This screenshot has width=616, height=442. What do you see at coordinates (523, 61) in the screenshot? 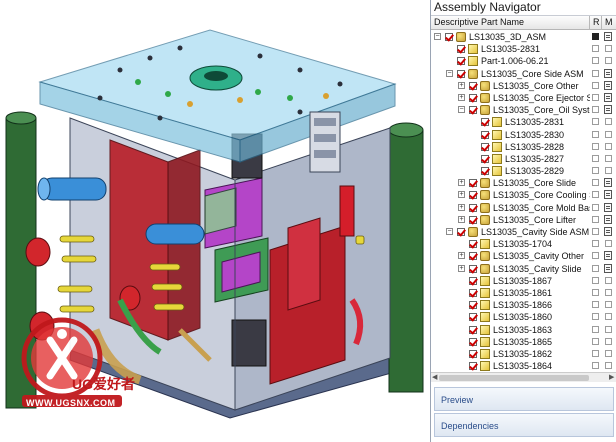
I see `tree-row: Part-1.006-06.21` at bounding box center [523, 61].